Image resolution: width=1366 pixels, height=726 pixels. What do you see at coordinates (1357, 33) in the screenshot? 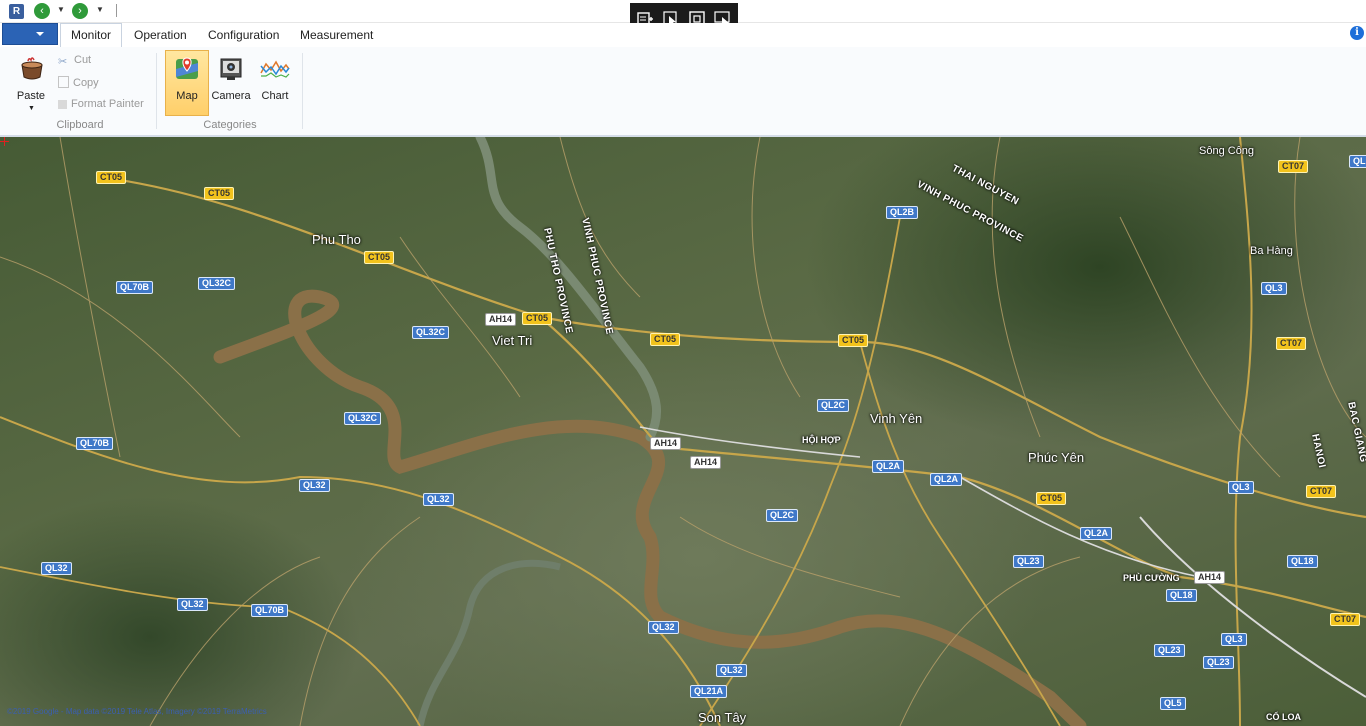
I see `info-icon: i` at bounding box center [1357, 33].